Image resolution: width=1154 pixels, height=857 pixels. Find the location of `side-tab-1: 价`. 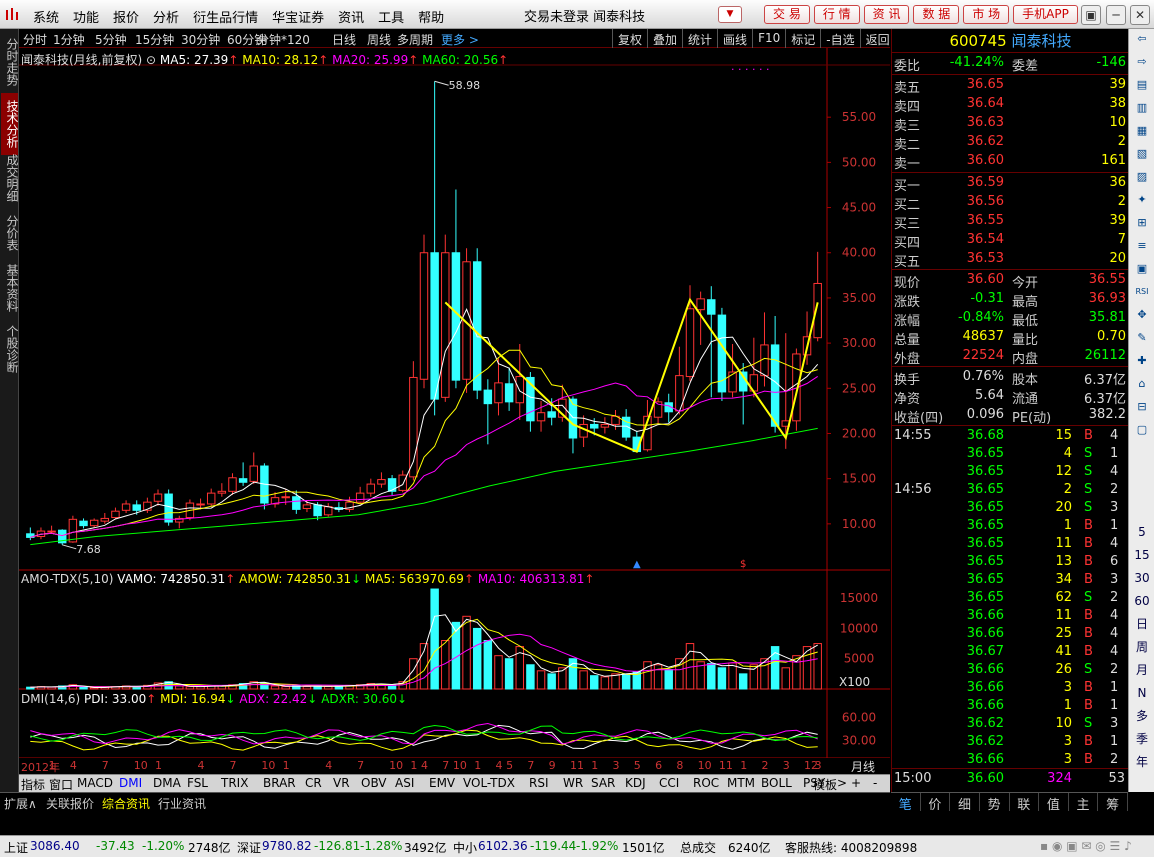

side-tab-1: 价 is located at coordinates (936, 803).